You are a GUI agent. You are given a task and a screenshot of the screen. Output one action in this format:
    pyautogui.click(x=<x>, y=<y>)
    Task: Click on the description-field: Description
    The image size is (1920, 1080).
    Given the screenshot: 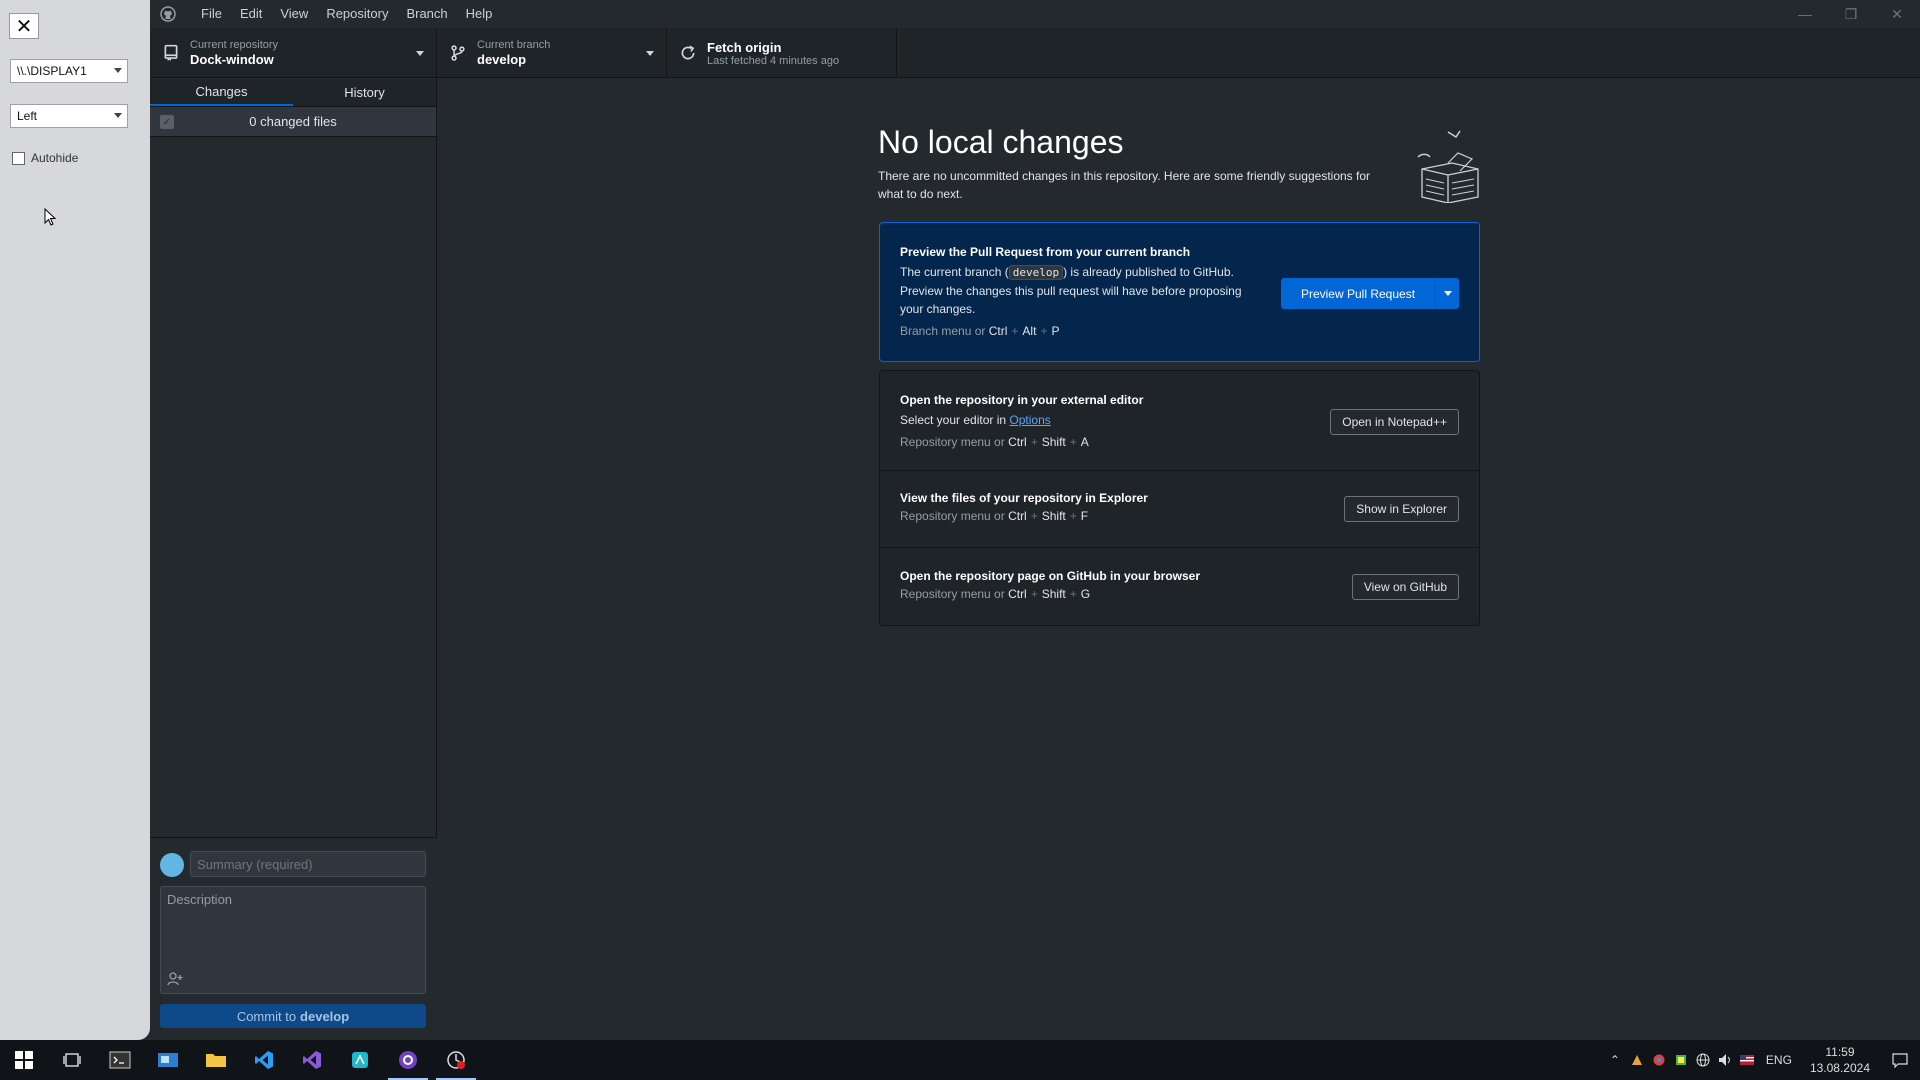 What is the action you would take?
    pyautogui.click(x=293, y=940)
    